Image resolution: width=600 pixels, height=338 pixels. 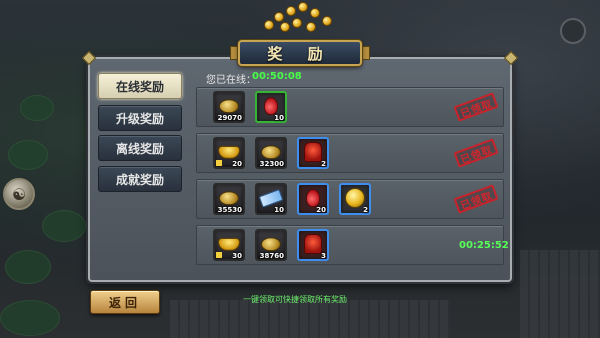 What do you see at coordinates (350, 153) in the screenshot?
I see `reward-row: 20 32300 2 已领取` at bounding box center [350, 153].